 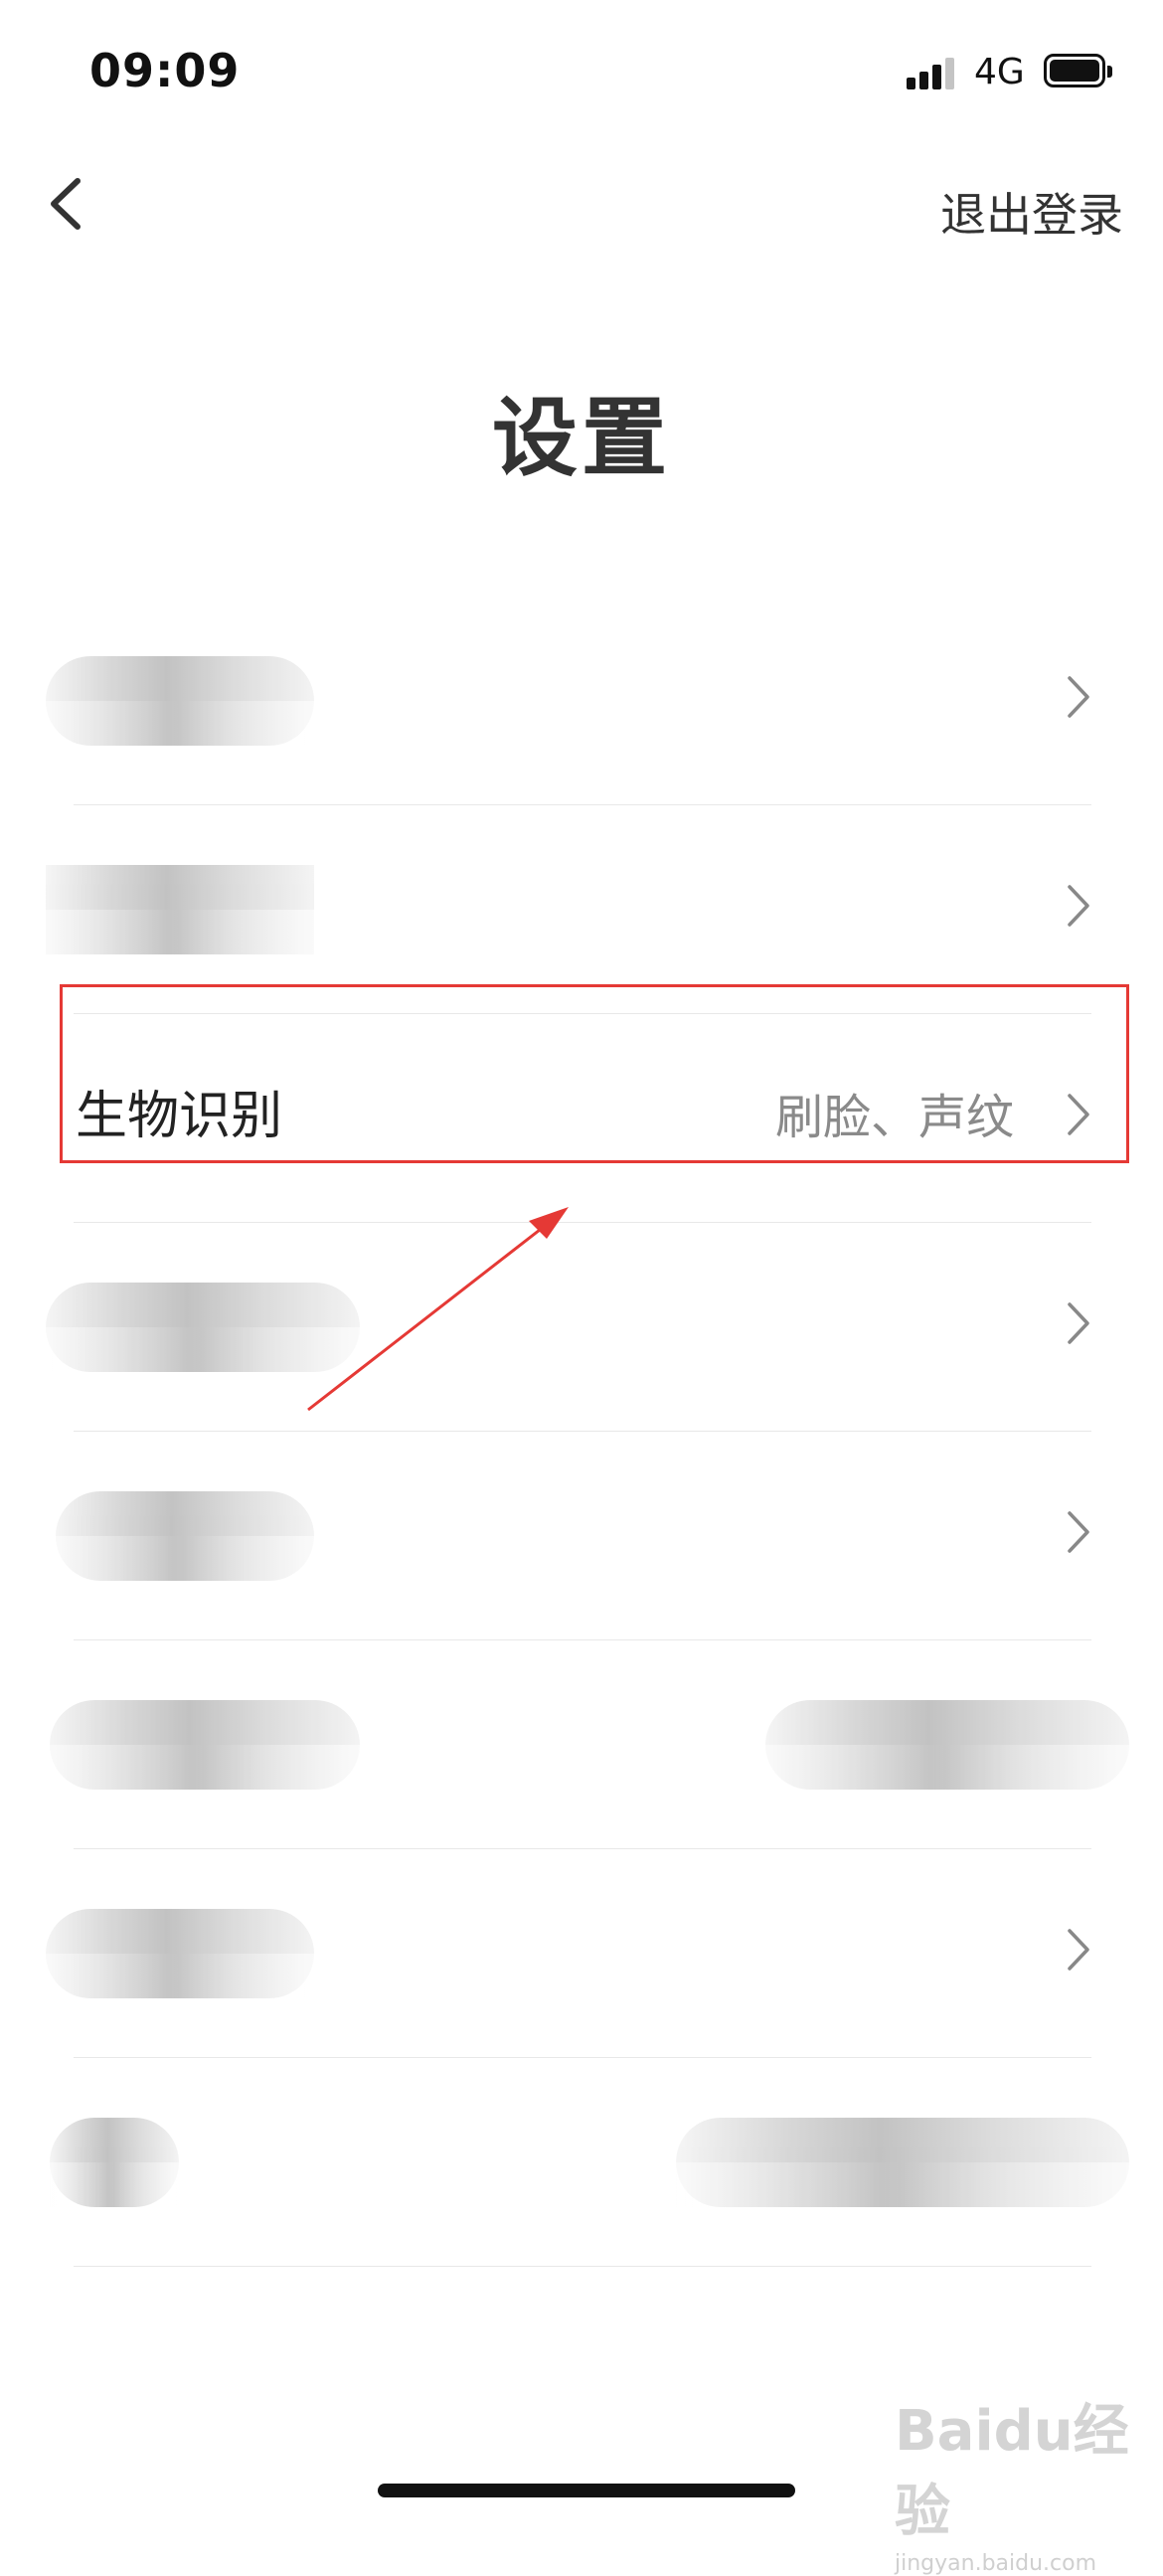 What do you see at coordinates (165, 70) in the screenshot?
I see `status-time: 09:09` at bounding box center [165, 70].